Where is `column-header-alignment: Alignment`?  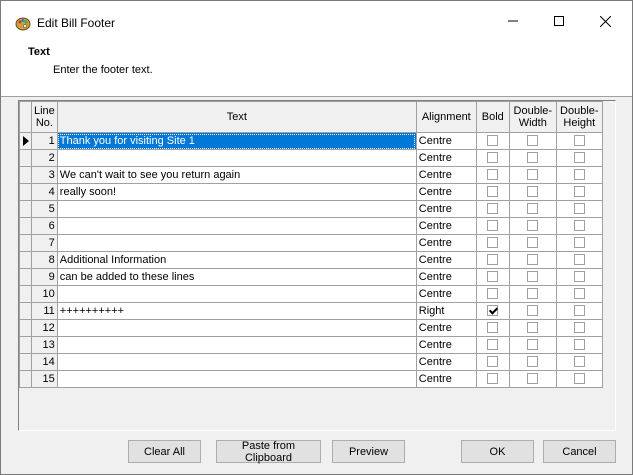
column-header-alignment: Alignment is located at coordinates (446, 117).